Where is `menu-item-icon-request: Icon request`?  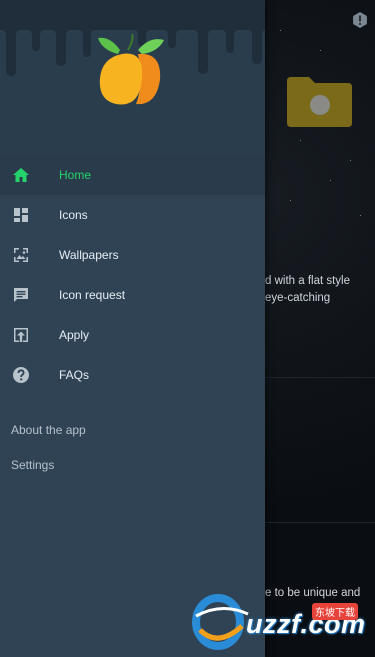 menu-item-icon-request: Icon request is located at coordinates (132, 295).